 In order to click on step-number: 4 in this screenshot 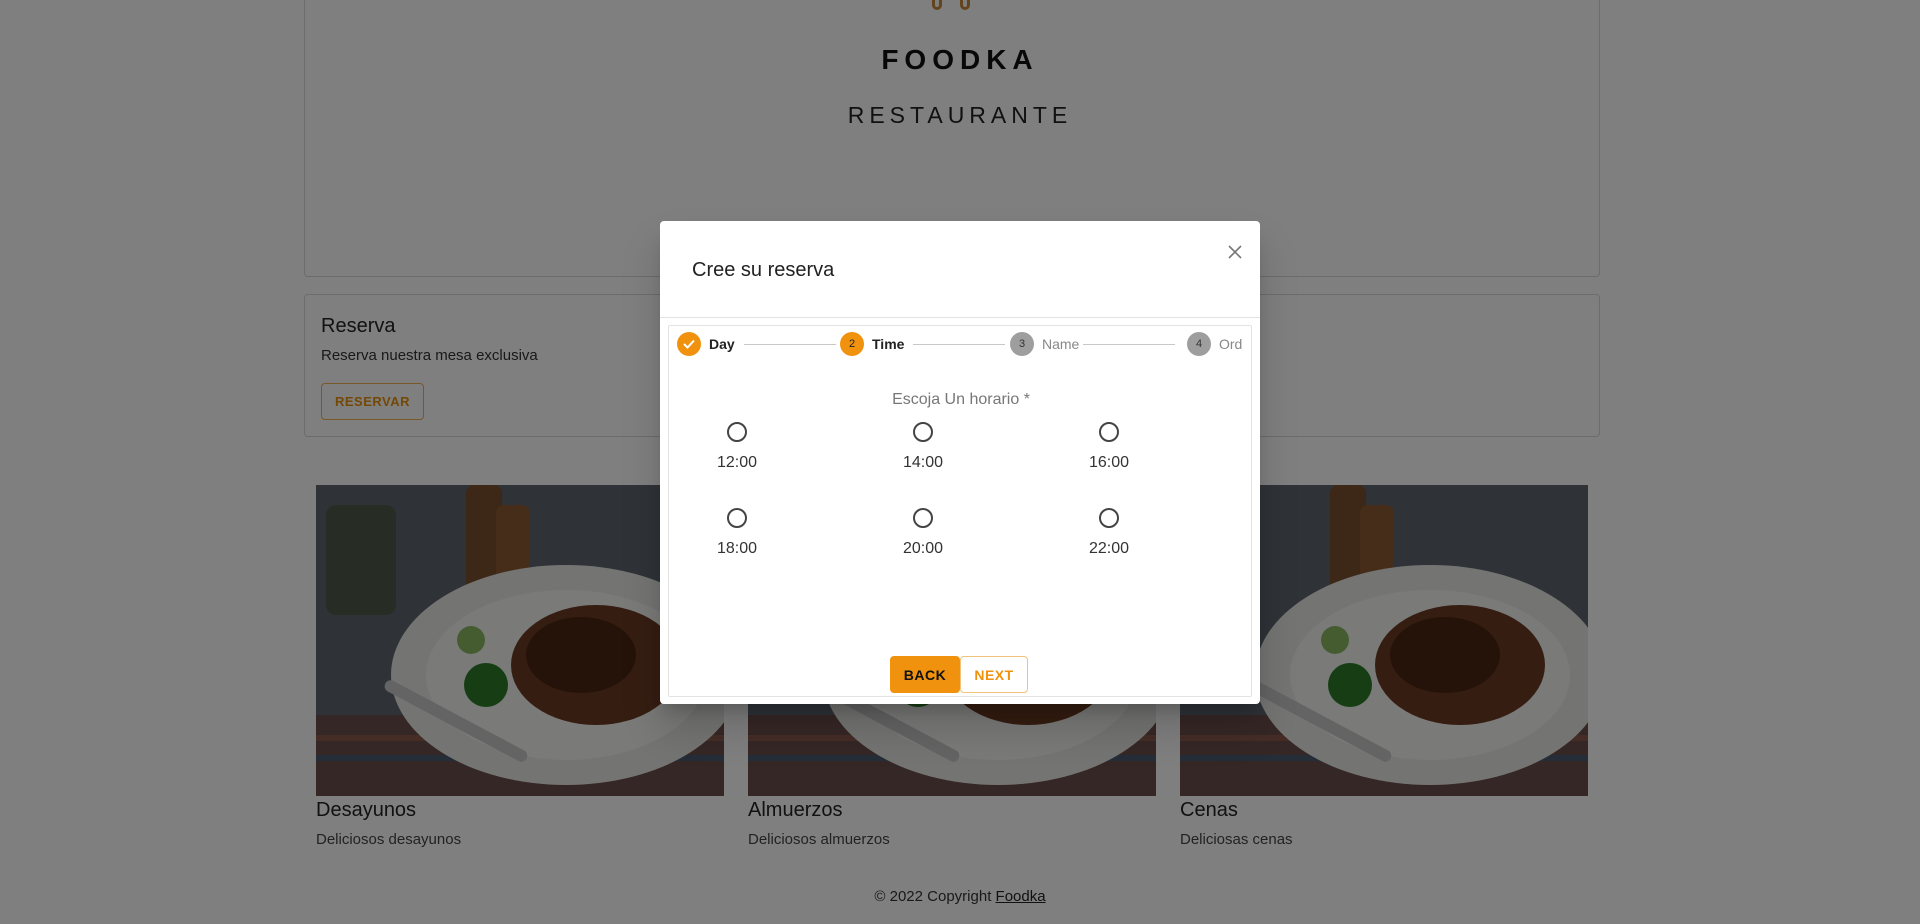, I will do `click(1199, 344)`.